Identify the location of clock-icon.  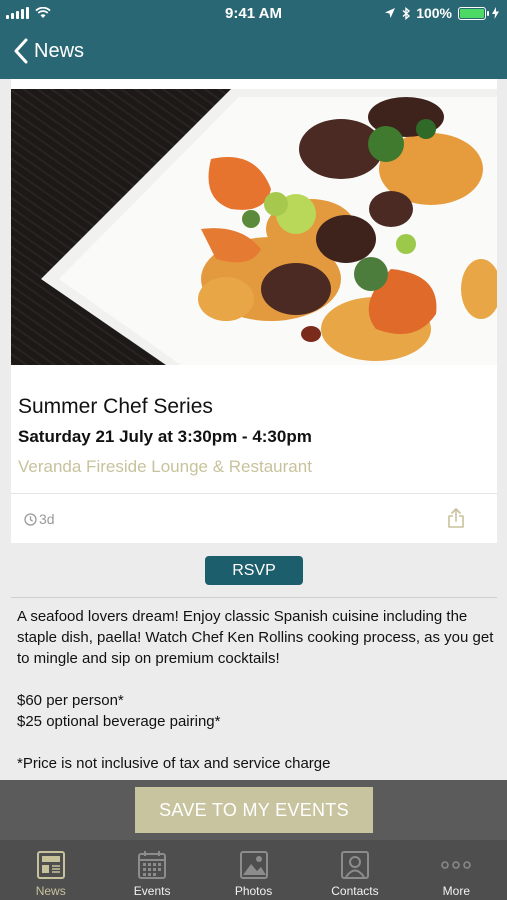
(30, 519).